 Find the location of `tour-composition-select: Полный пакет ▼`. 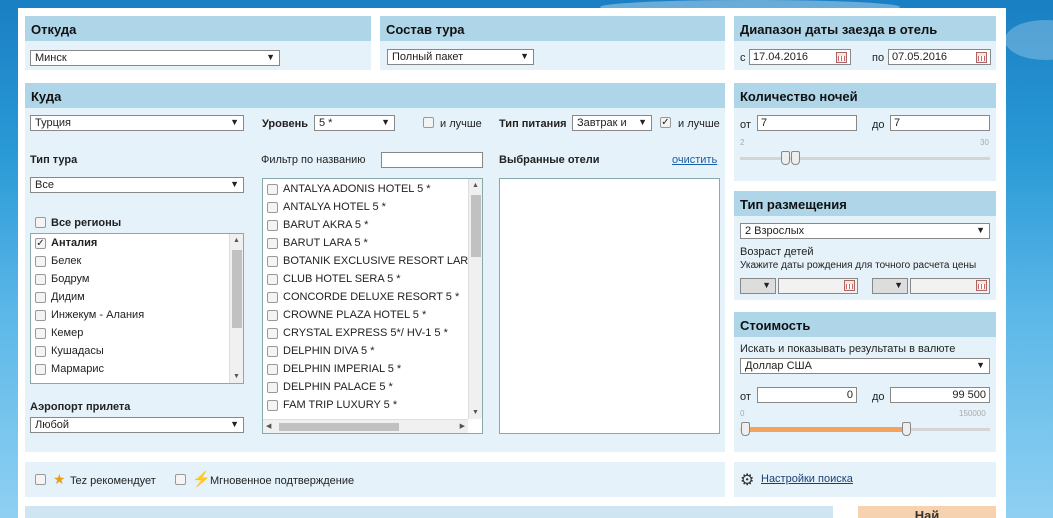

tour-composition-select: Полный пакет ▼ is located at coordinates (460, 57).